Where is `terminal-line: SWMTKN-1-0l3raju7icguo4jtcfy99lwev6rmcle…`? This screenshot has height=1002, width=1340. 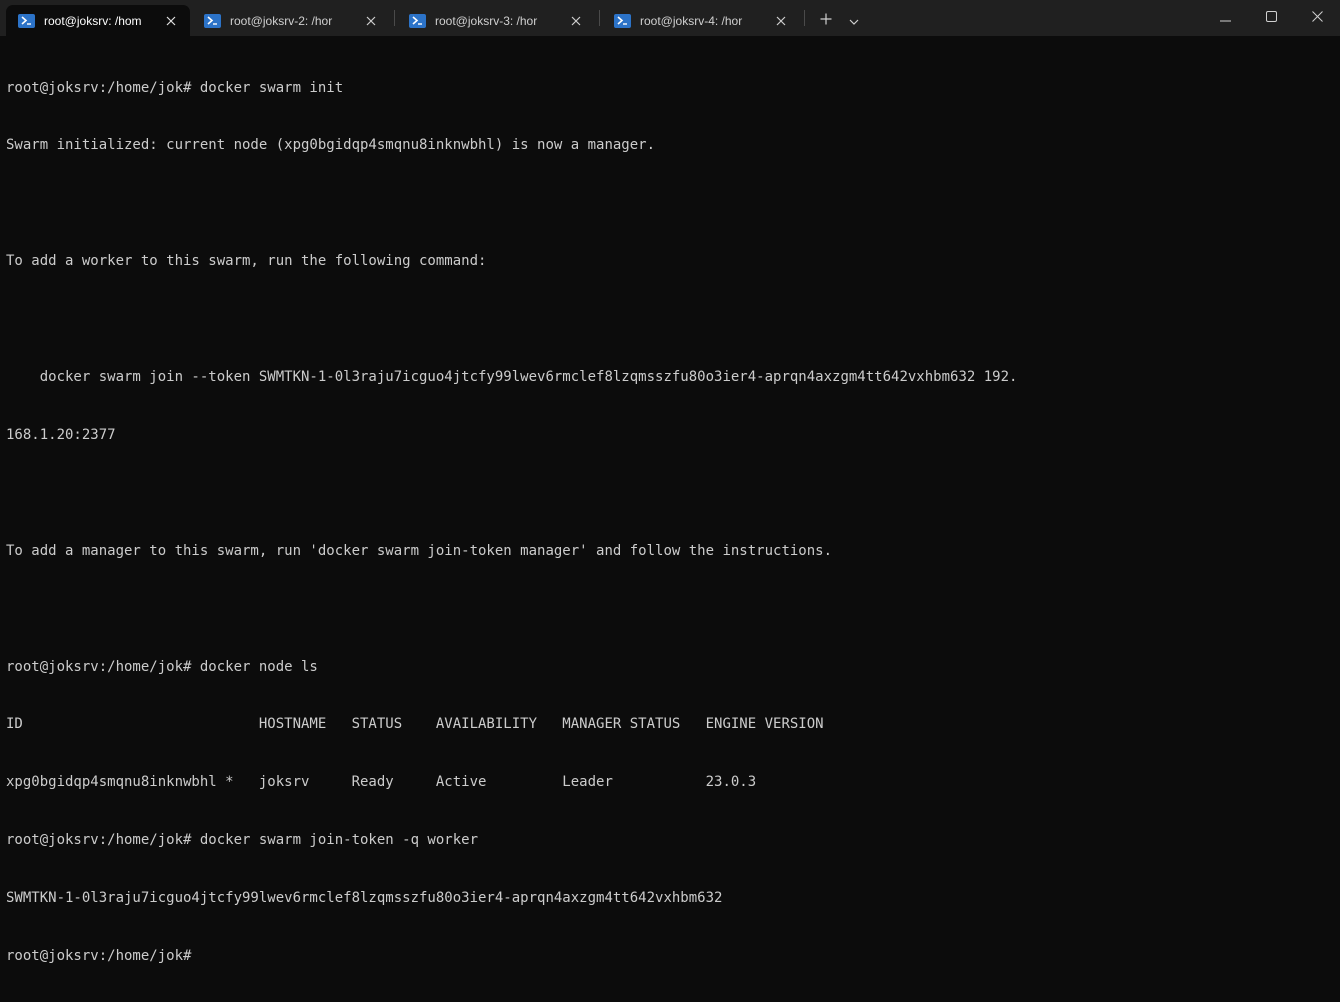 terminal-line: SWMTKN-1-0l3raju7icguo4jtcfy99lwev6rmcle… is located at coordinates (364, 898).